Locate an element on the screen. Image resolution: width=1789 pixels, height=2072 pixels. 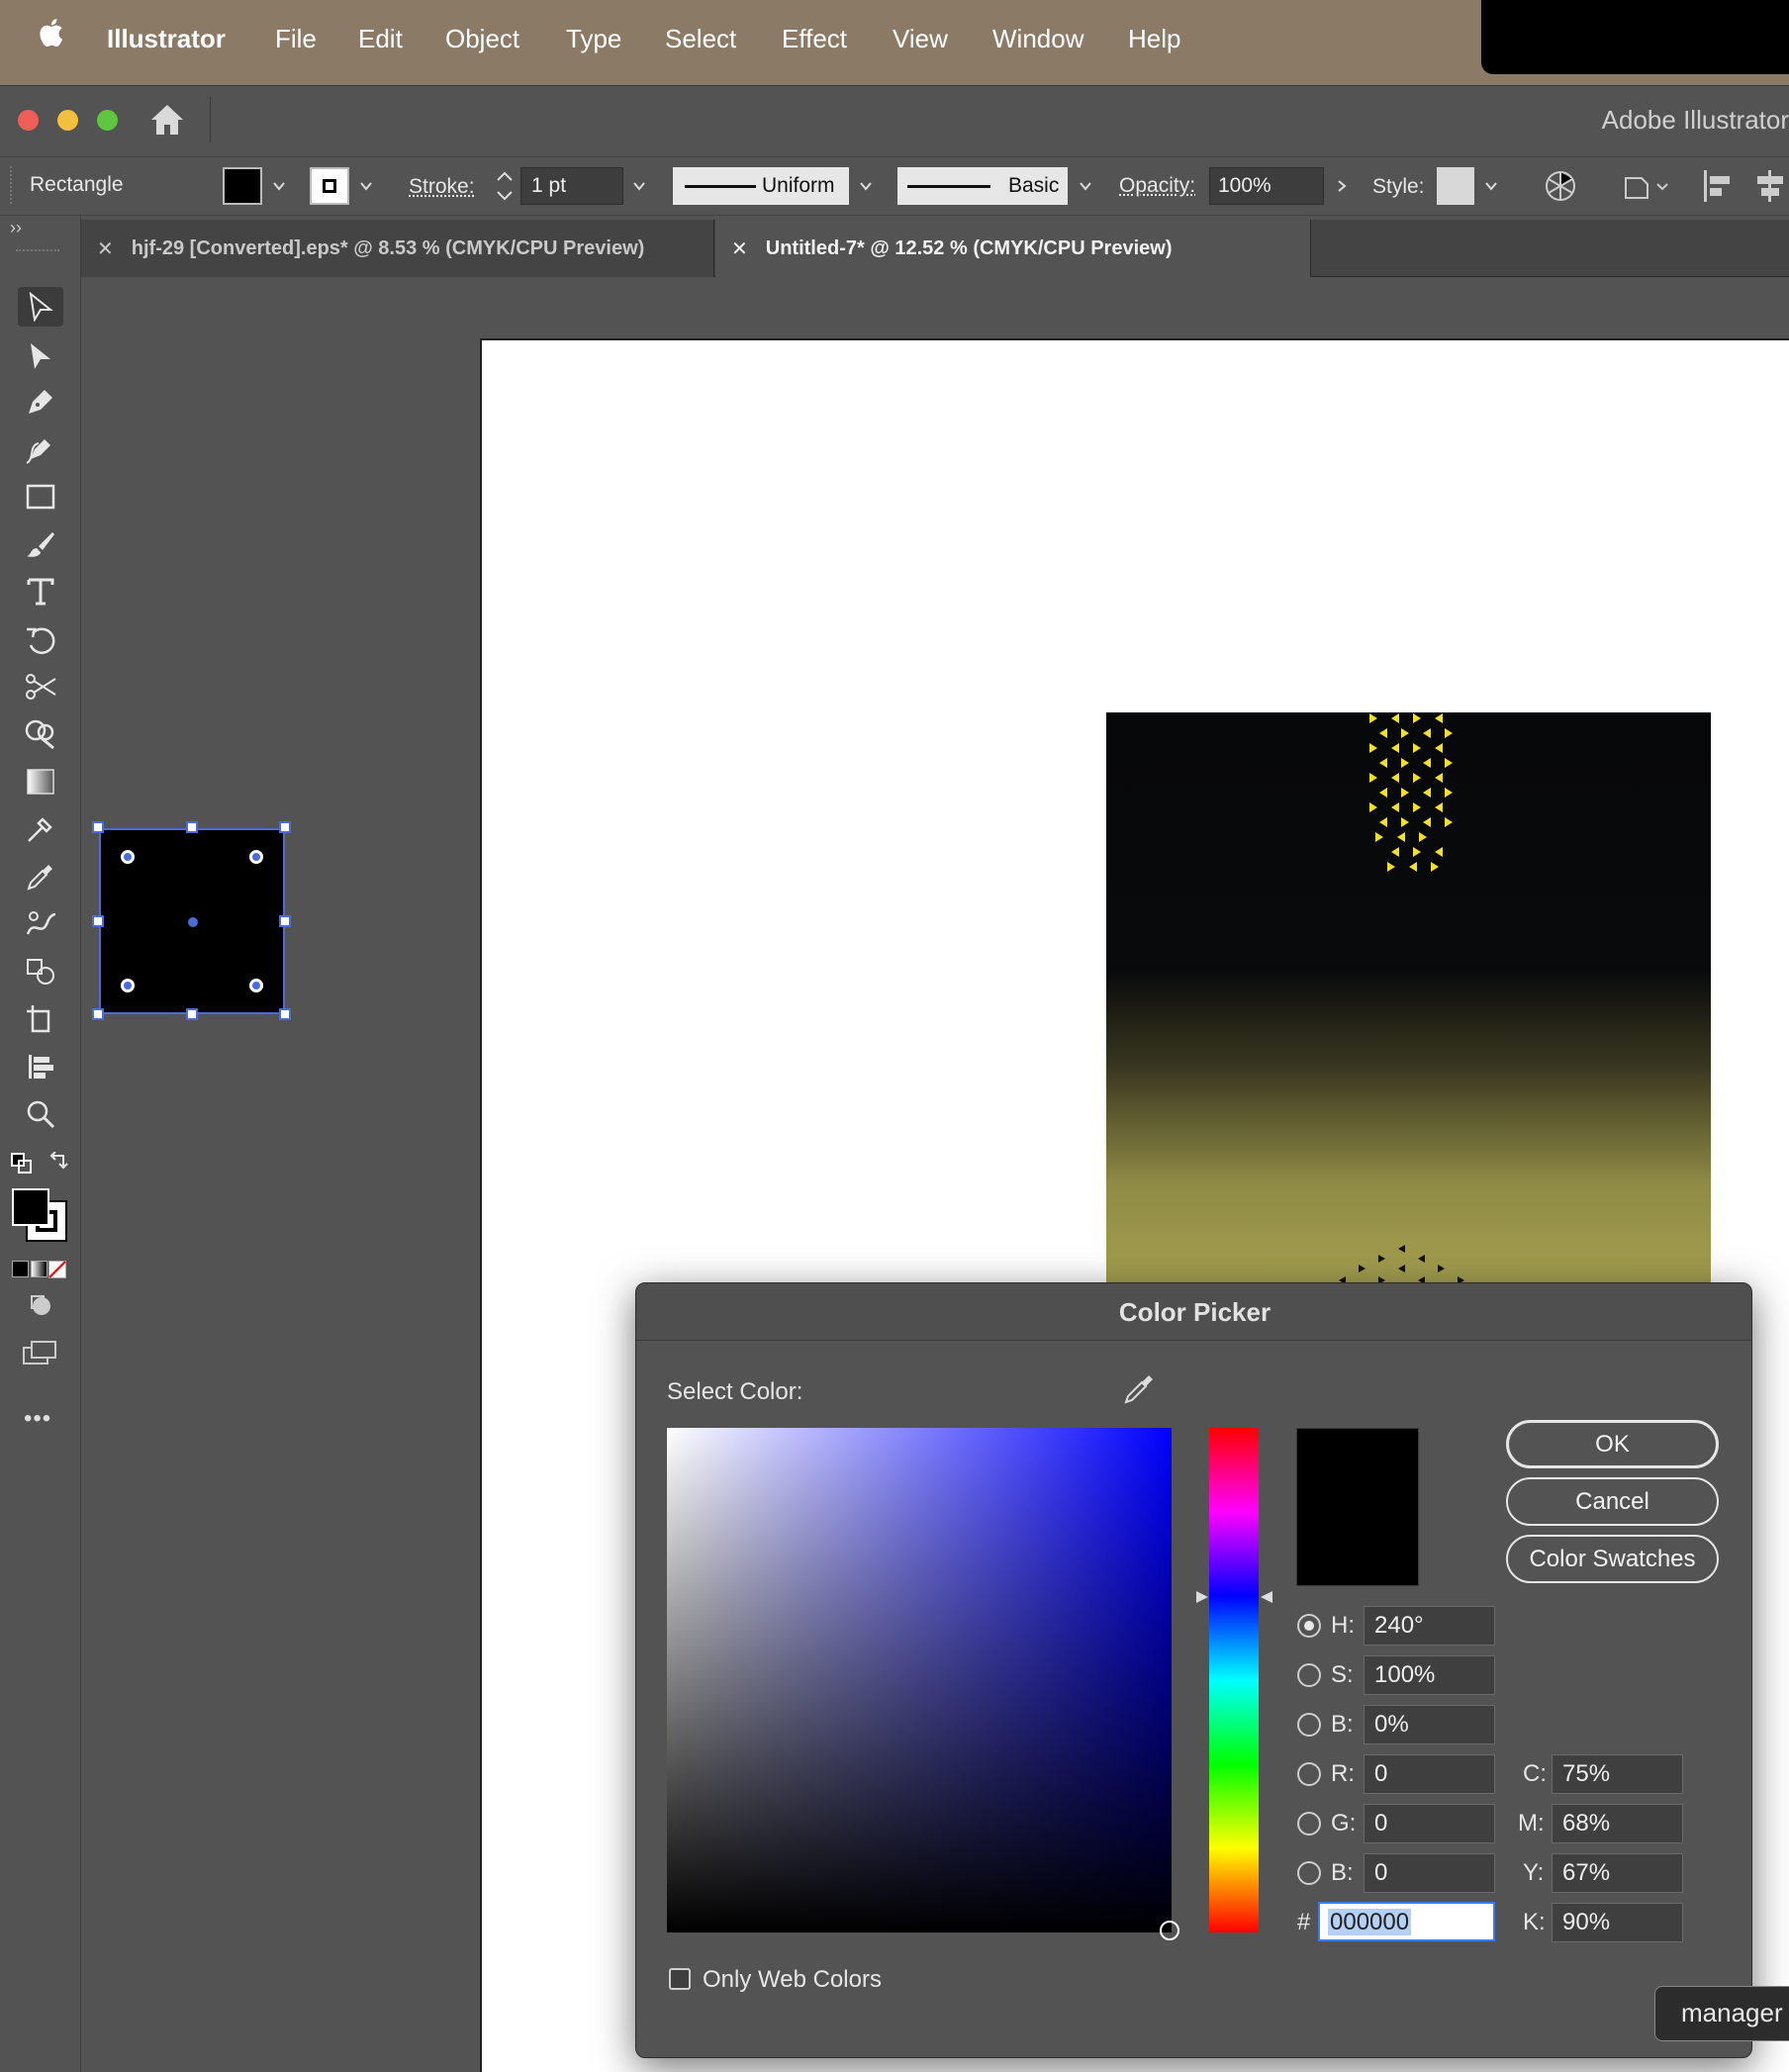
minimize-window-button is located at coordinates (68, 120).